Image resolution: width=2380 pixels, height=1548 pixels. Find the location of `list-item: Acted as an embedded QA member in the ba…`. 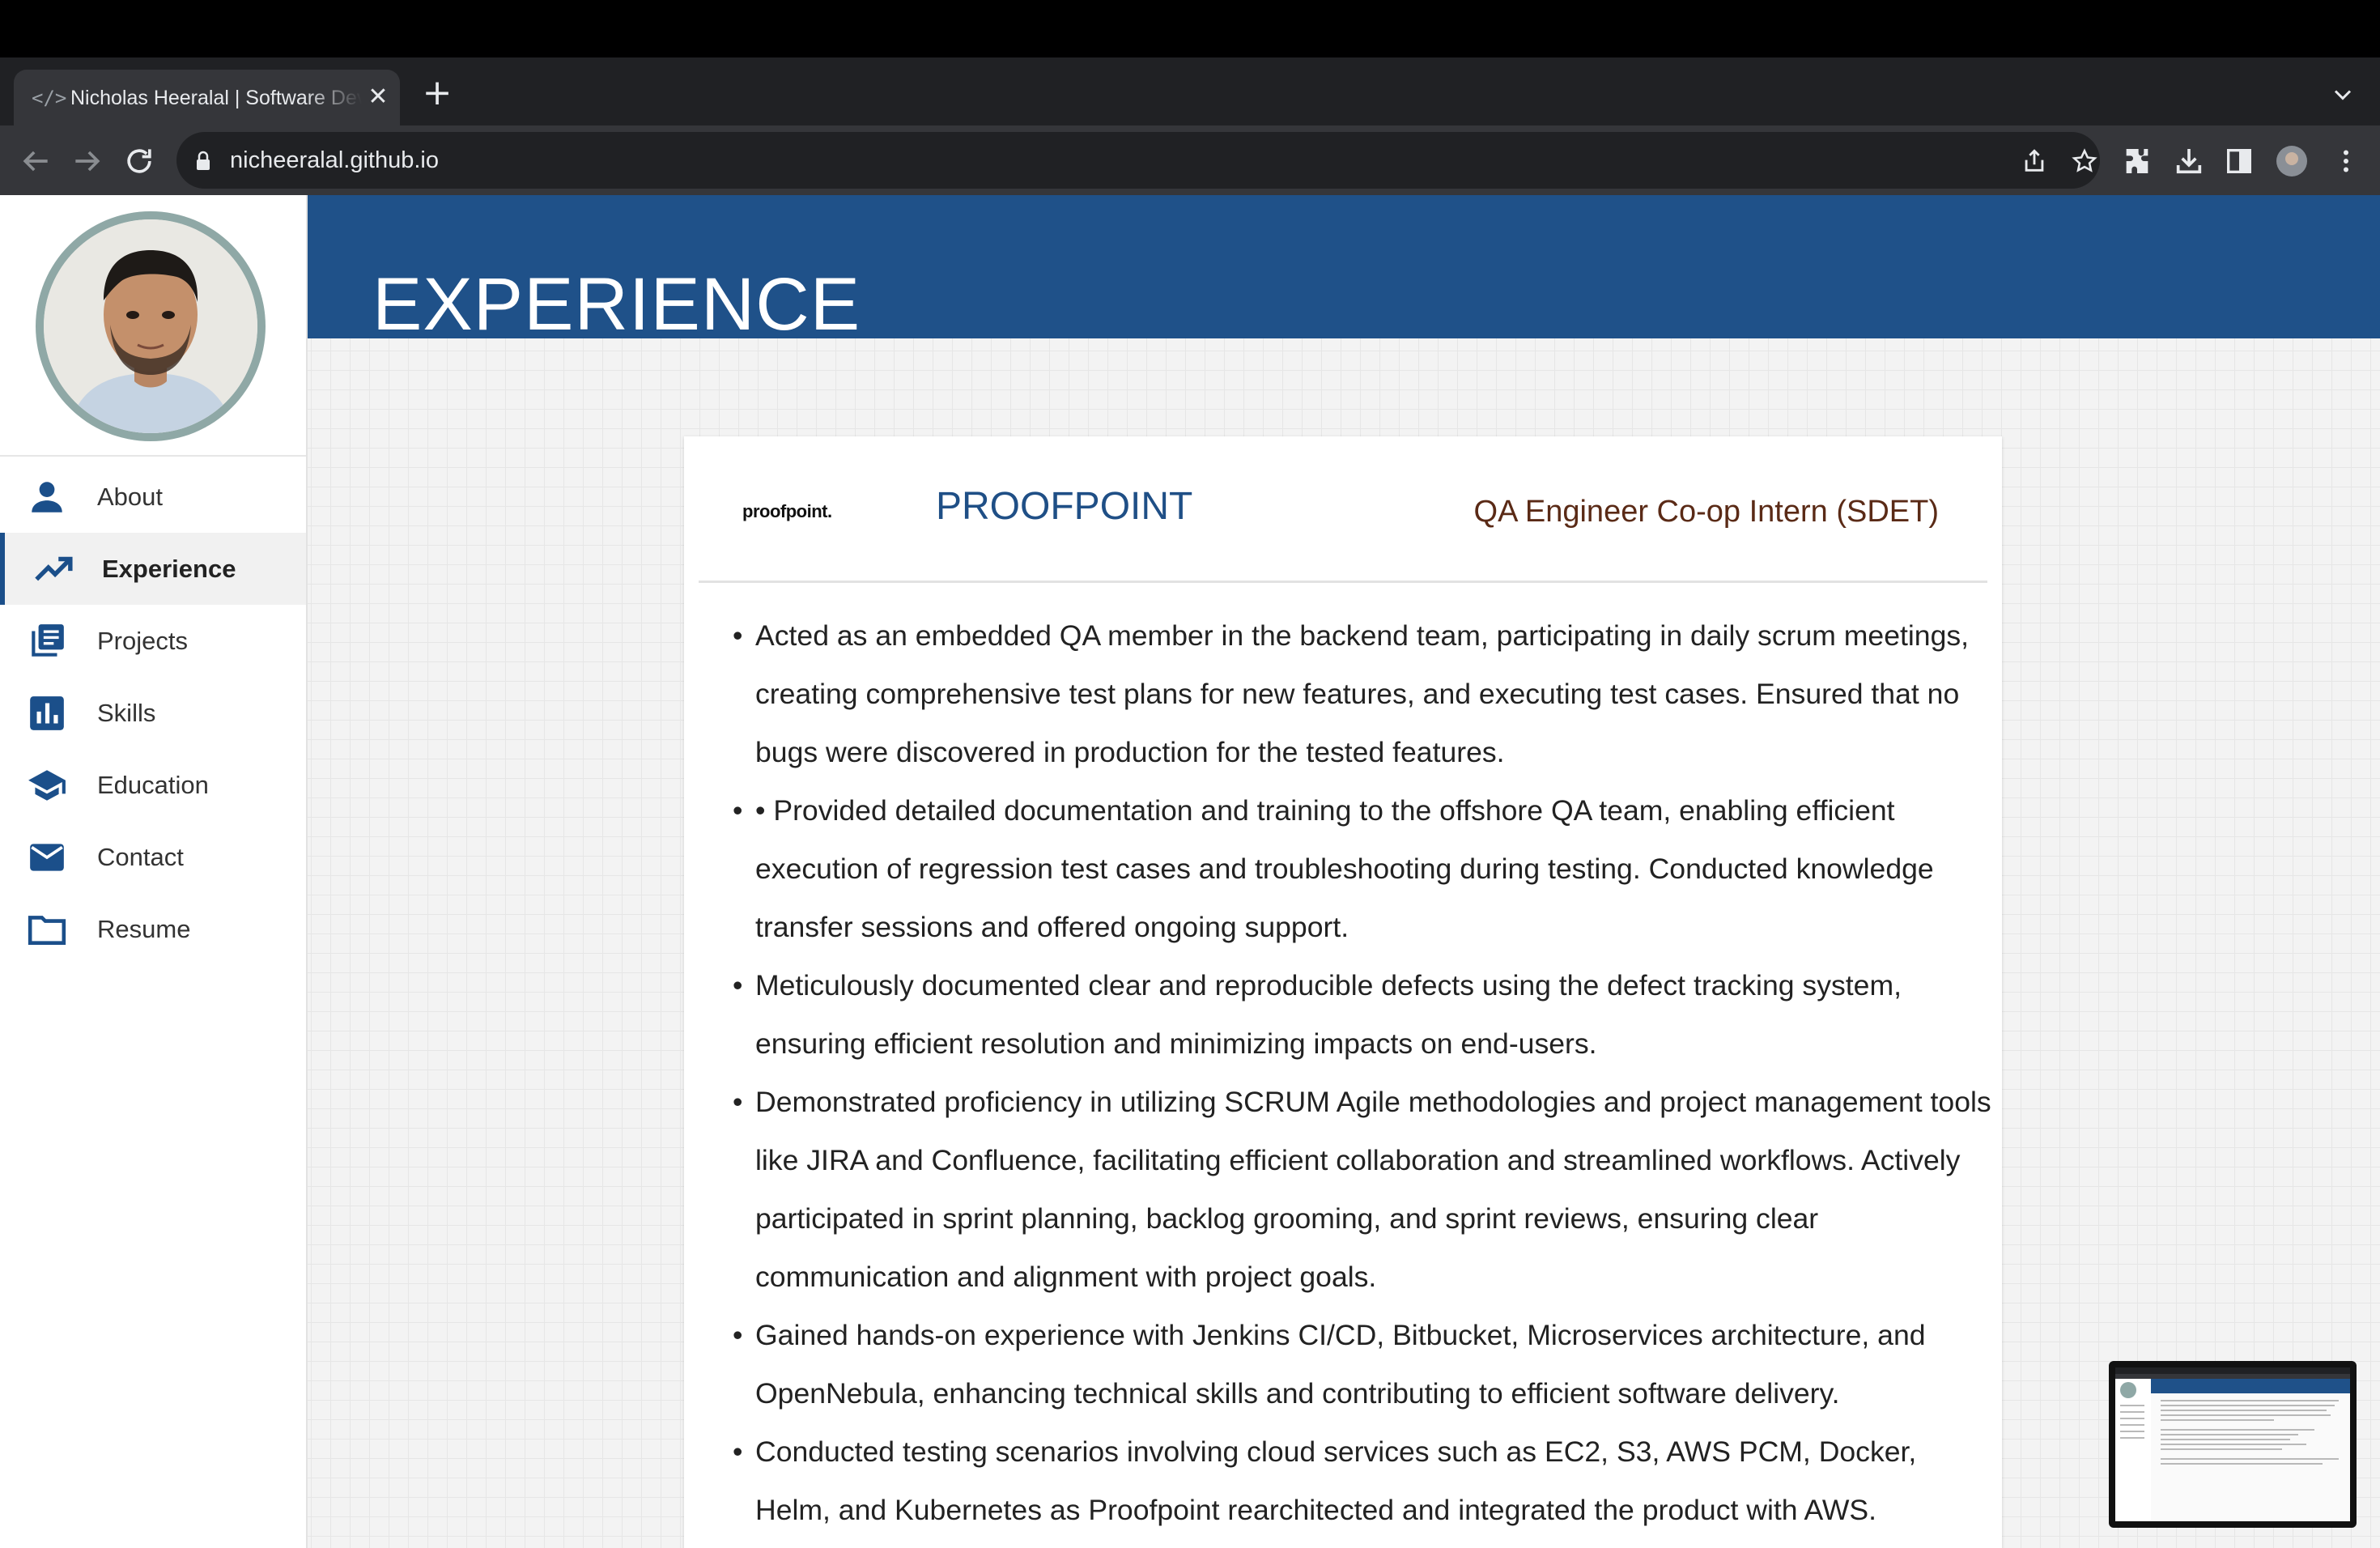

list-item: Acted as an embedded QA member in the ba… is located at coordinates (1364, 693).